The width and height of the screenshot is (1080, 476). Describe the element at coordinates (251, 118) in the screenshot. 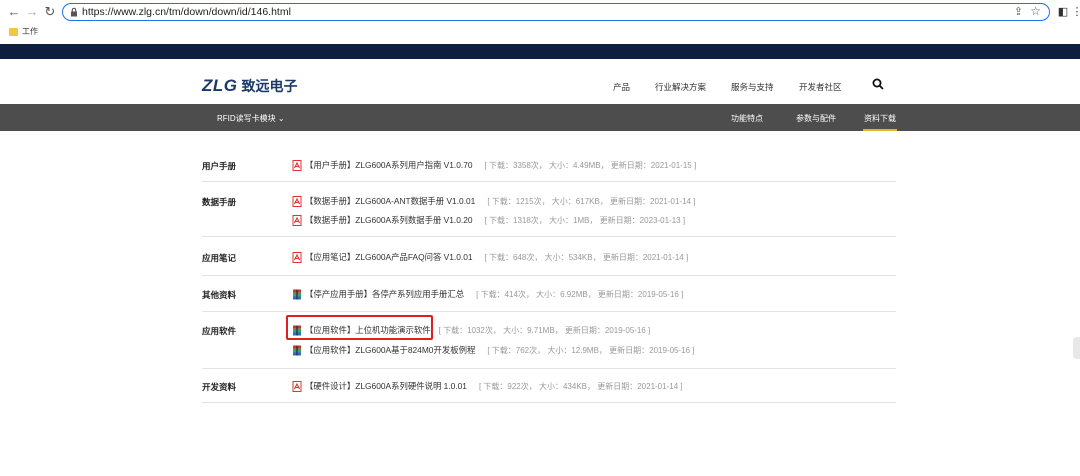

I see `product-dropdown: RFID读写卡模块 ⌄` at that location.